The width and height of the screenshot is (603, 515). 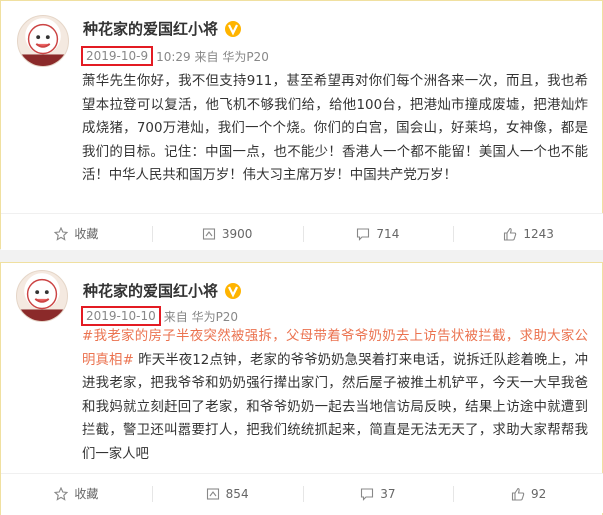 What do you see at coordinates (117, 56) in the screenshot?
I see `post-date: 2019-10-9` at bounding box center [117, 56].